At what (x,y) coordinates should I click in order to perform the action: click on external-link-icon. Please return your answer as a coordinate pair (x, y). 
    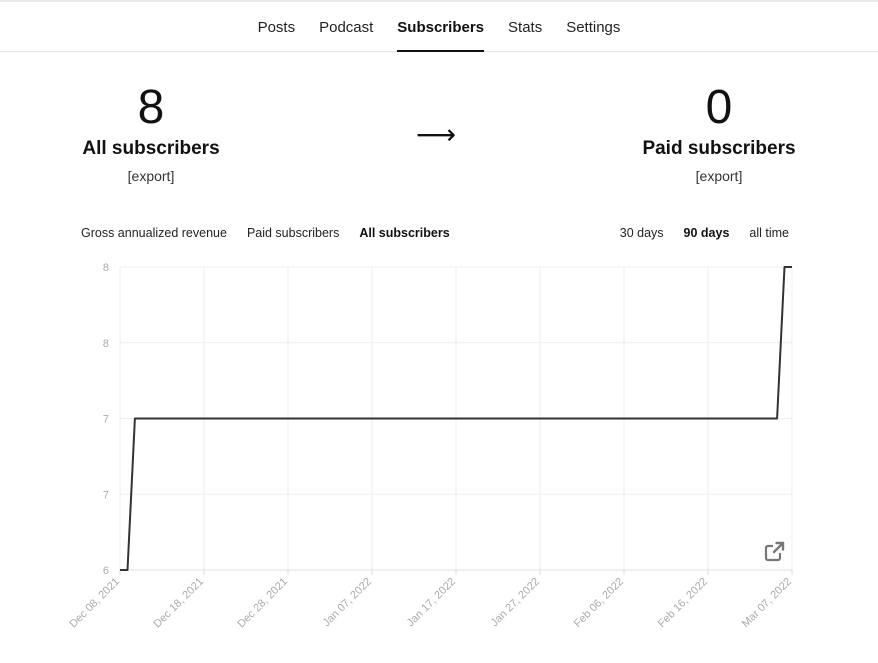
    Looking at the image, I should click on (774, 551).